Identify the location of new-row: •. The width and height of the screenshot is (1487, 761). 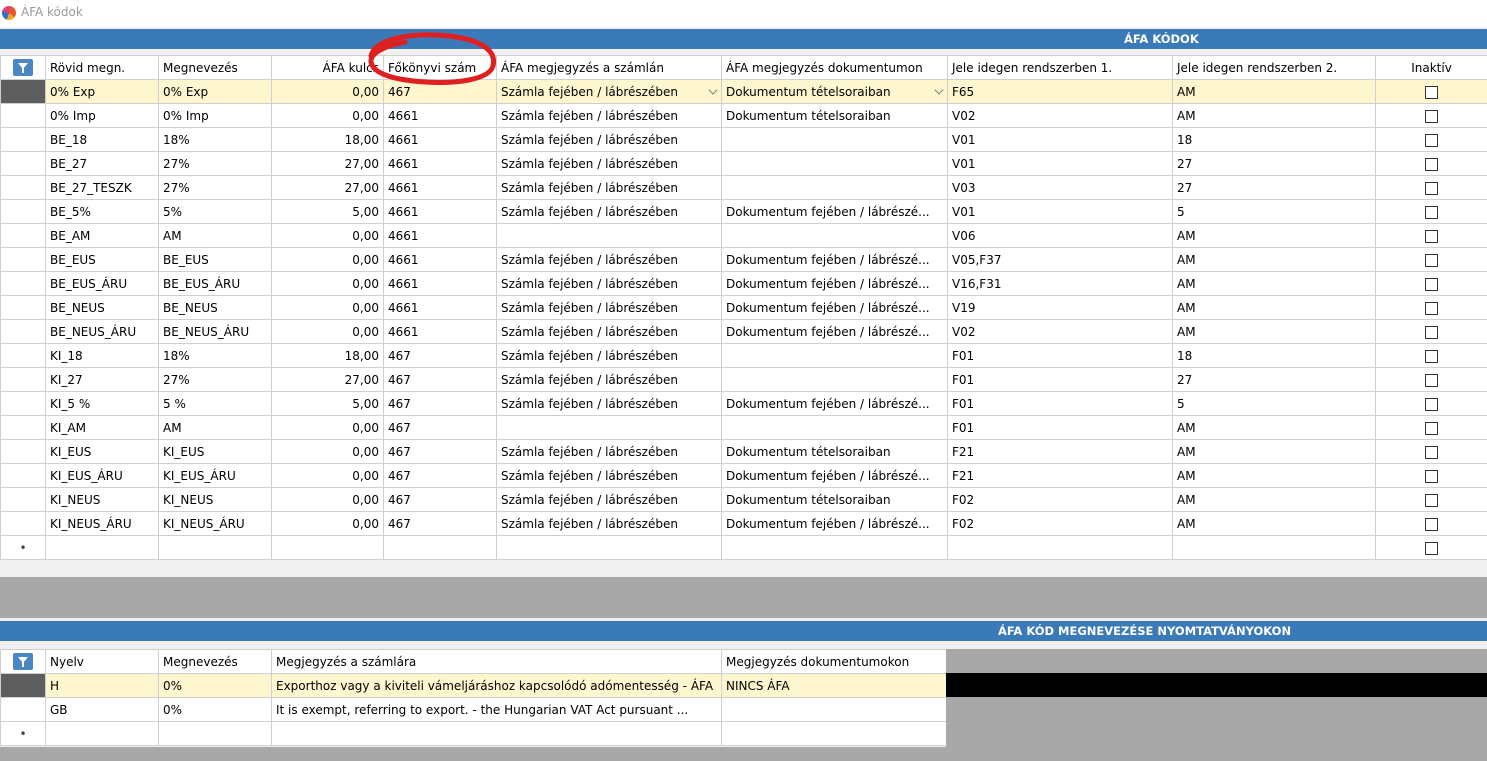
(743, 547).